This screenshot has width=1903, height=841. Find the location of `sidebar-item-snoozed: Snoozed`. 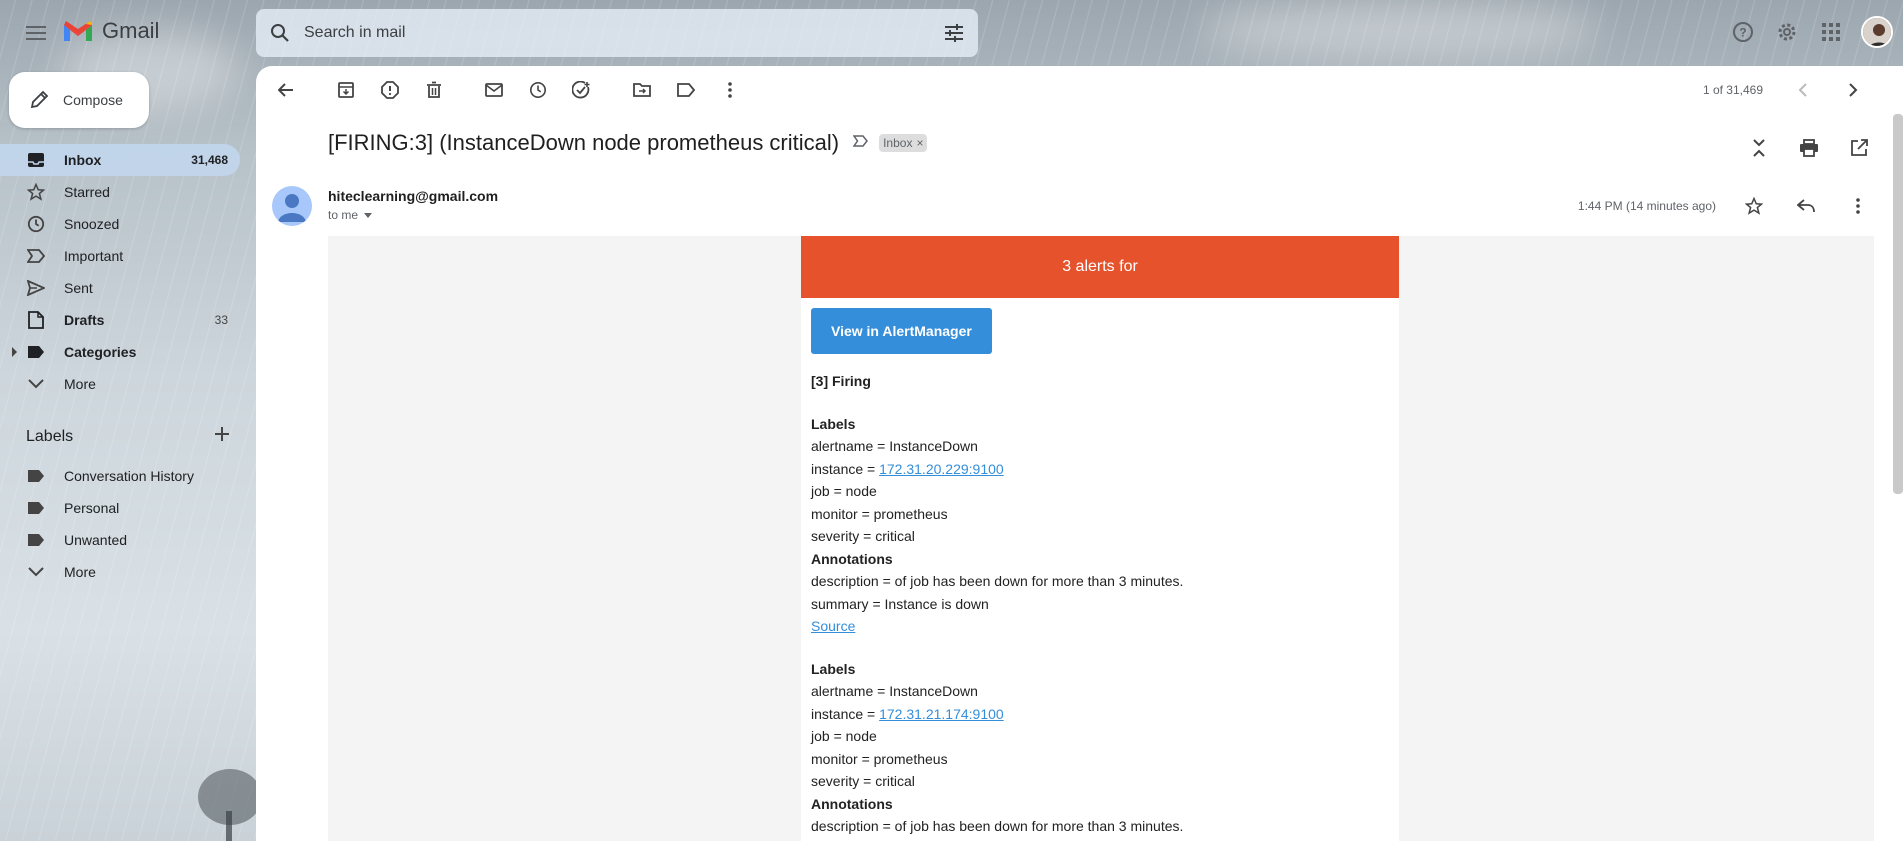

sidebar-item-snoozed: Snoozed is located at coordinates (120, 224).